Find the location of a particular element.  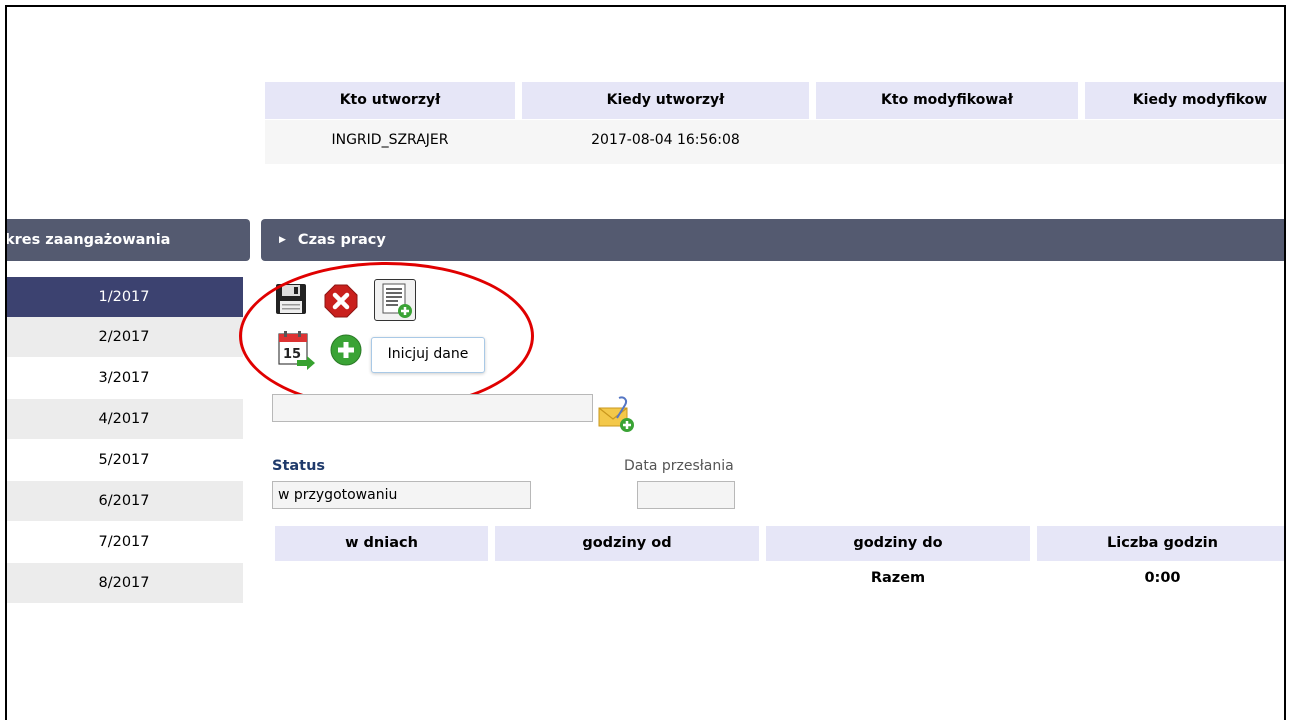

add-green-icon is located at coordinates (346, 352).